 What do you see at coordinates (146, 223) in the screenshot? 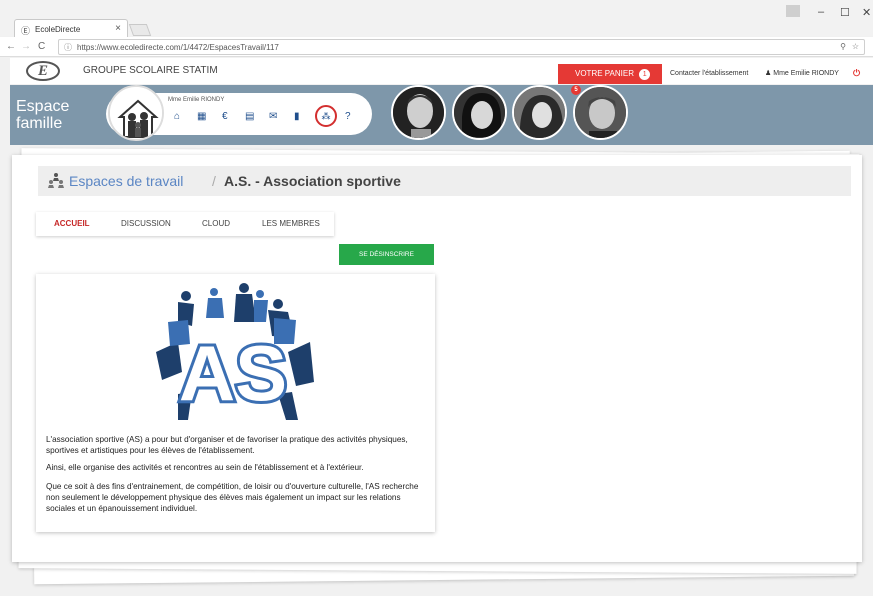
I see `tab-discussion: DISCUSSION` at bounding box center [146, 223].